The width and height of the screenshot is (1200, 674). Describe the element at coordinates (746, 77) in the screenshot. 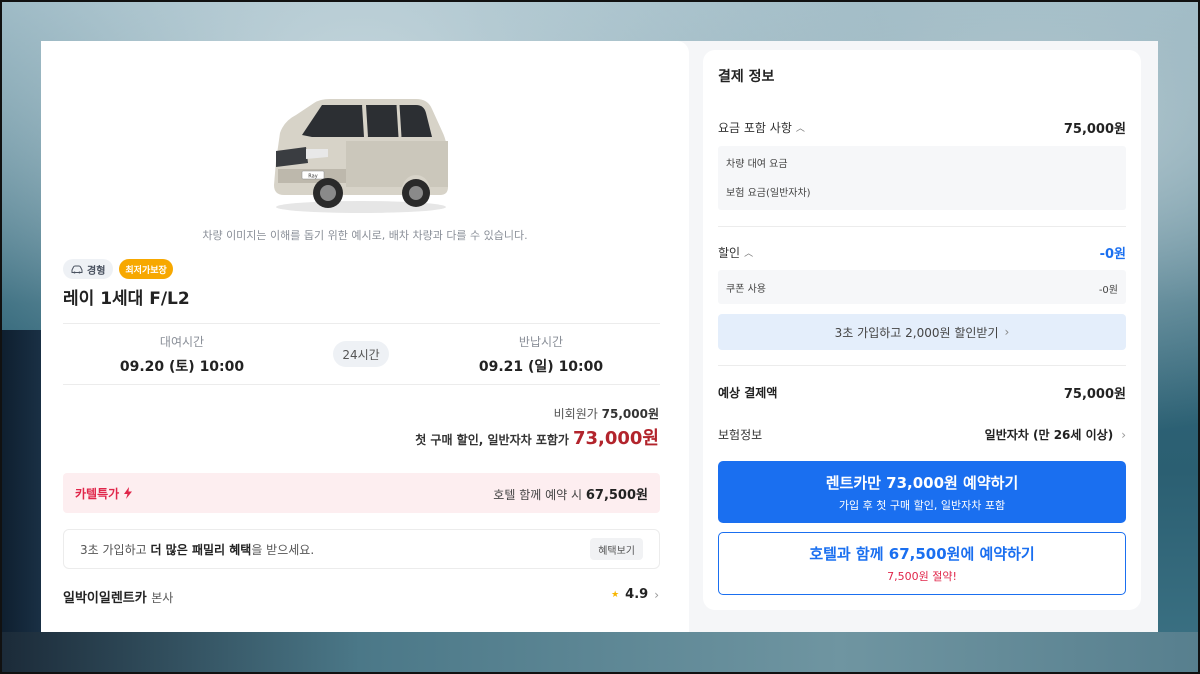

I see `payment-title: 결제 정보` at that location.